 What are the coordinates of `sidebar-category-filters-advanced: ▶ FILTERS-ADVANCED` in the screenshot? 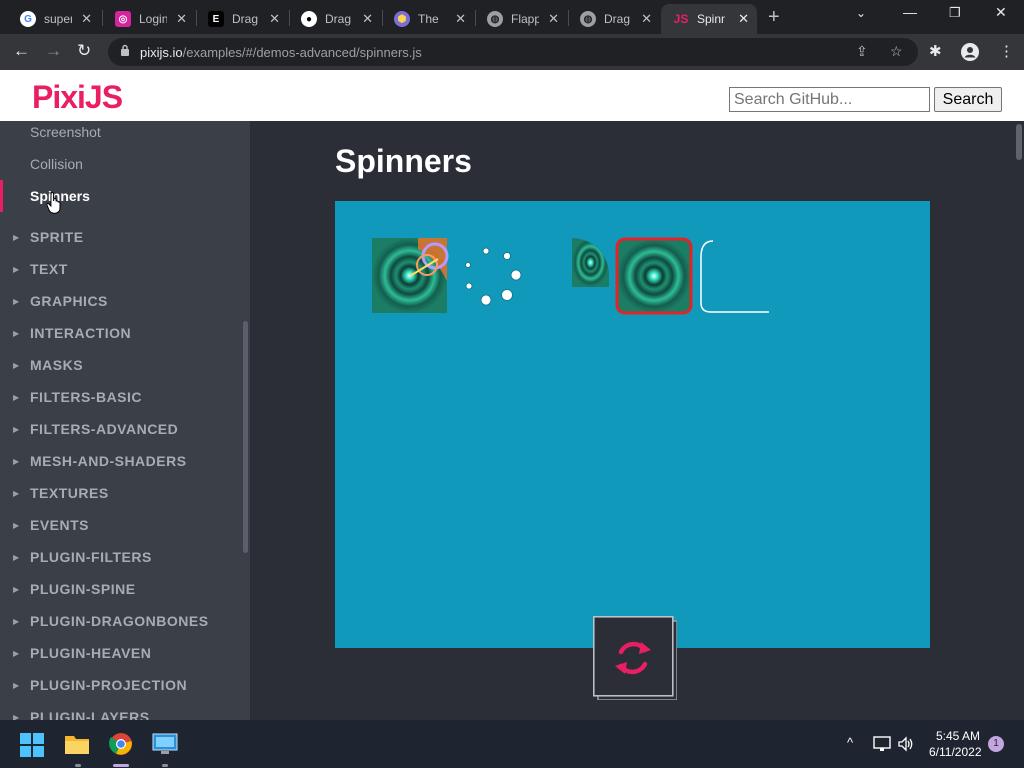 It's located at (120, 429).